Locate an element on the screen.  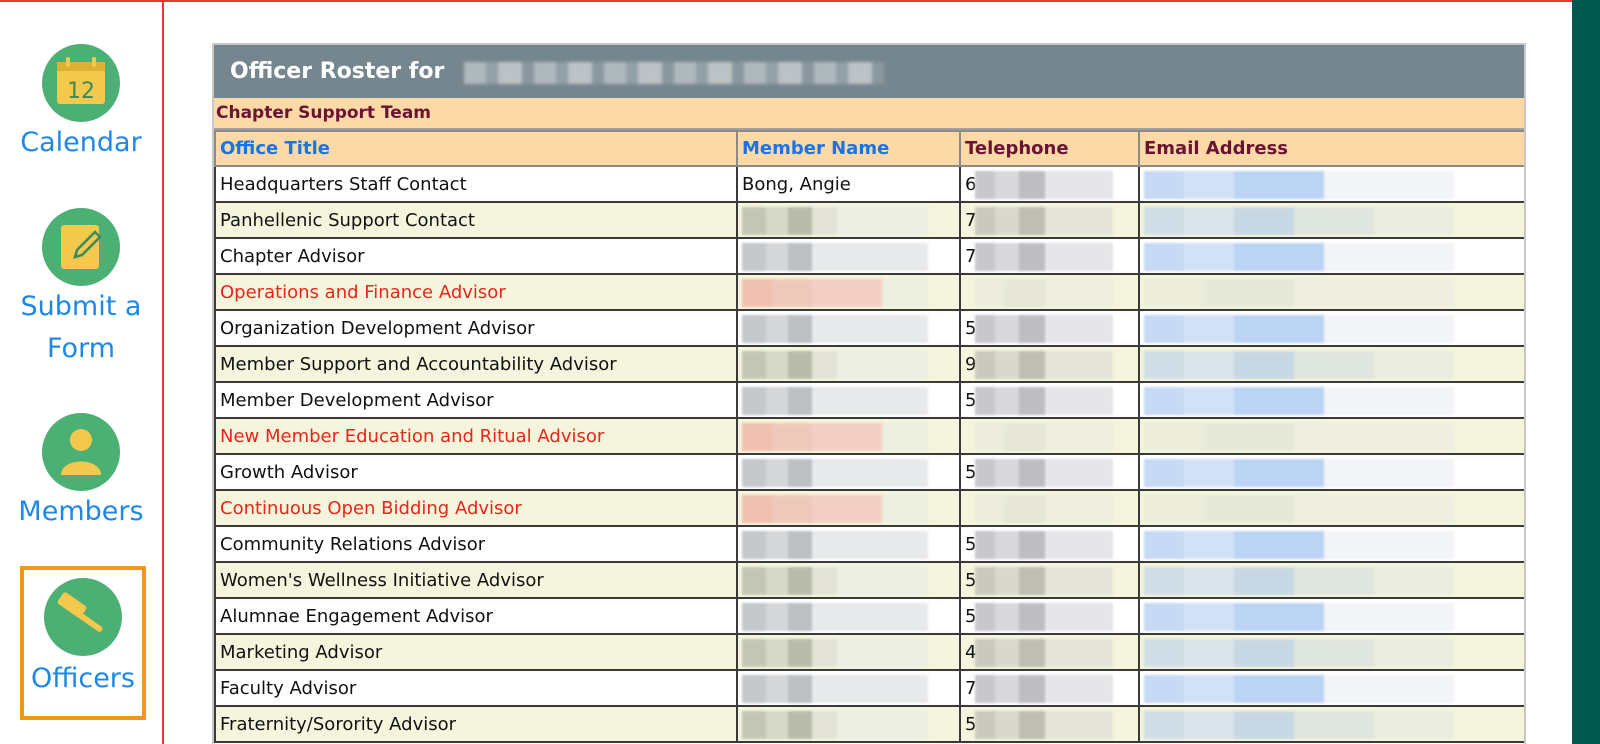
sidebar-item-members: Members is located at coordinates (81, 473).